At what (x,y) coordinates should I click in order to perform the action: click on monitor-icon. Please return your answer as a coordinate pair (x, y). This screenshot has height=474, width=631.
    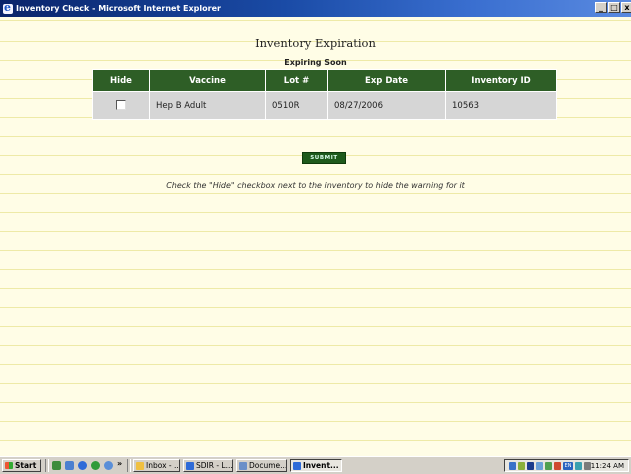
    Looking at the image, I should click on (530, 465).